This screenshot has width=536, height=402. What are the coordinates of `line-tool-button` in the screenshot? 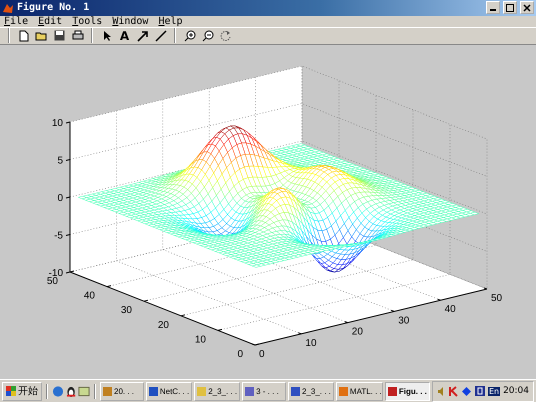 It's located at (160, 35).